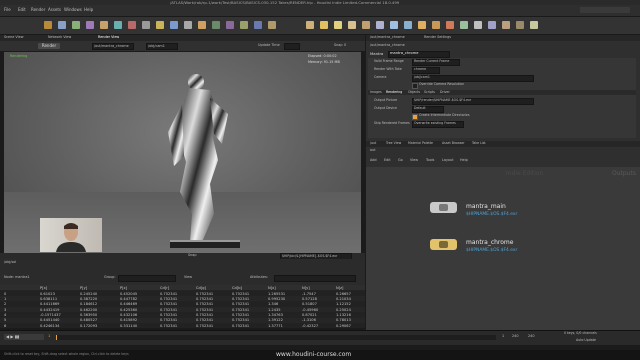 The image size is (640, 360). What do you see at coordinates (373, 143) in the screenshot?
I see `tab-out: /out` at bounding box center [373, 143].